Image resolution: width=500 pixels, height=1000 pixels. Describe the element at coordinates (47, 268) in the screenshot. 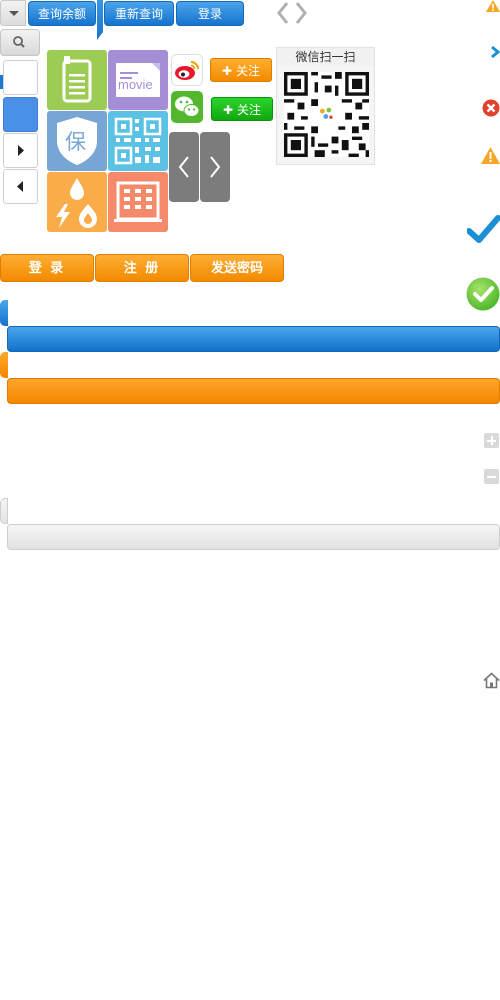

I see `form-login-button: 登 录` at that location.